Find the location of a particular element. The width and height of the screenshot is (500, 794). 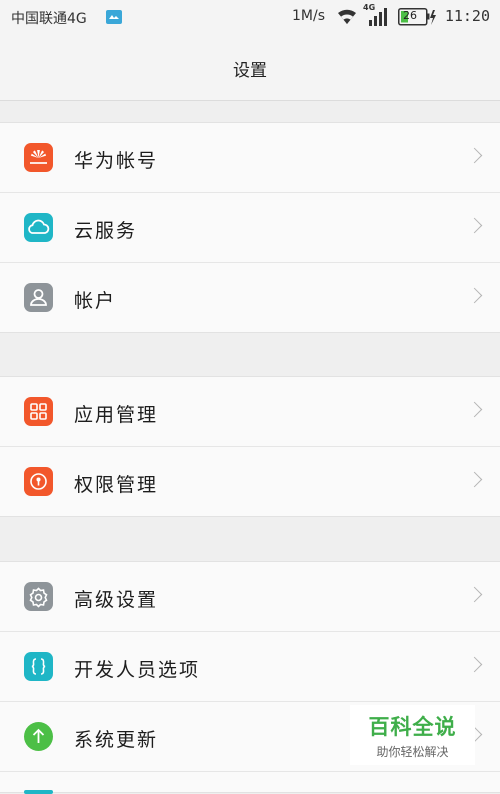

braces-icon is located at coordinates (38, 666).